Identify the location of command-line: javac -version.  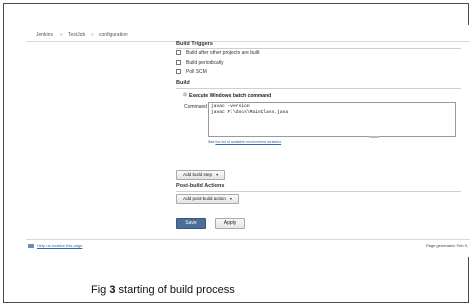
(230, 106).